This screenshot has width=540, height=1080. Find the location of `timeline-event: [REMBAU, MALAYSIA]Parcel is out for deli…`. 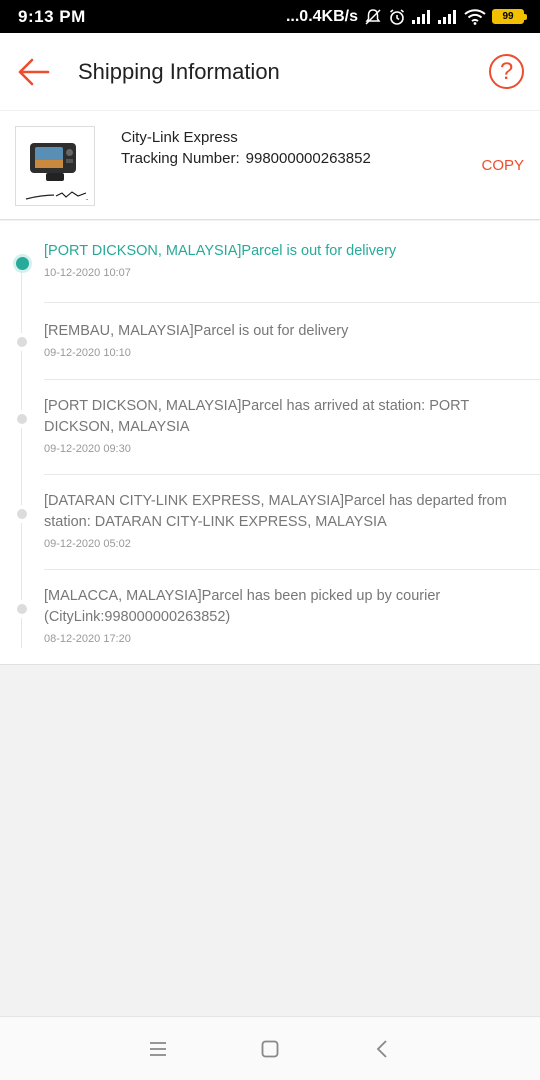

timeline-event: [REMBAU, MALAYSIA]Parcel is out for deli… is located at coordinates (270, 341).